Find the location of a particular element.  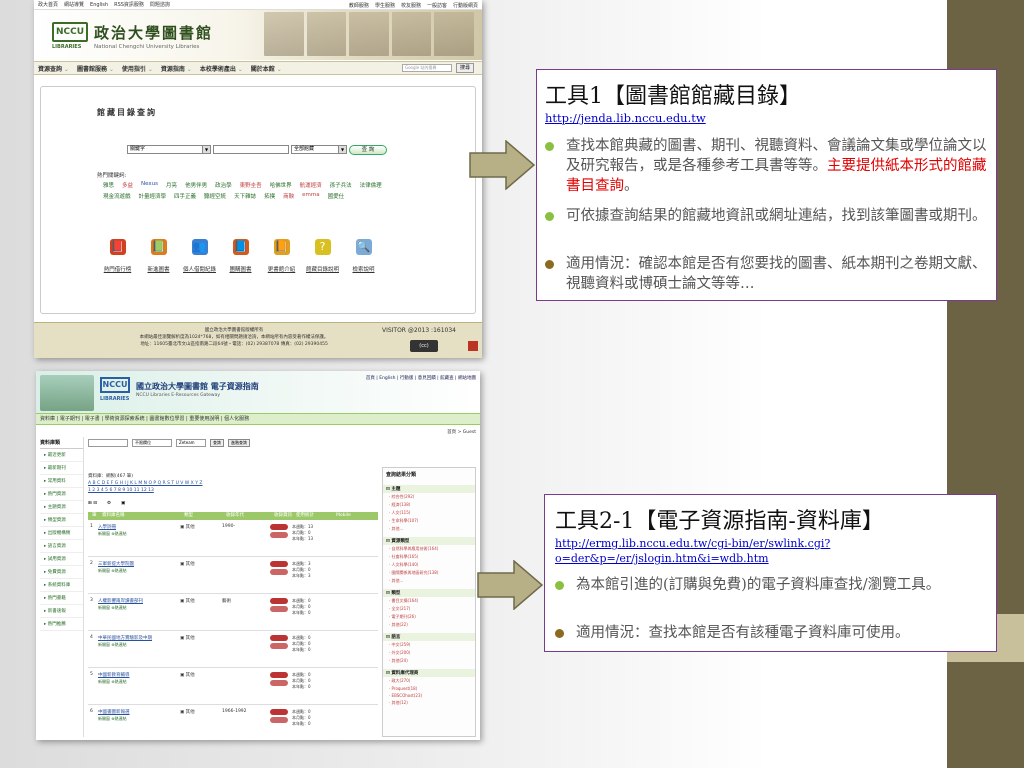

nav-item: 資源查詢 ⌄ is located at coordinates (53, 68).